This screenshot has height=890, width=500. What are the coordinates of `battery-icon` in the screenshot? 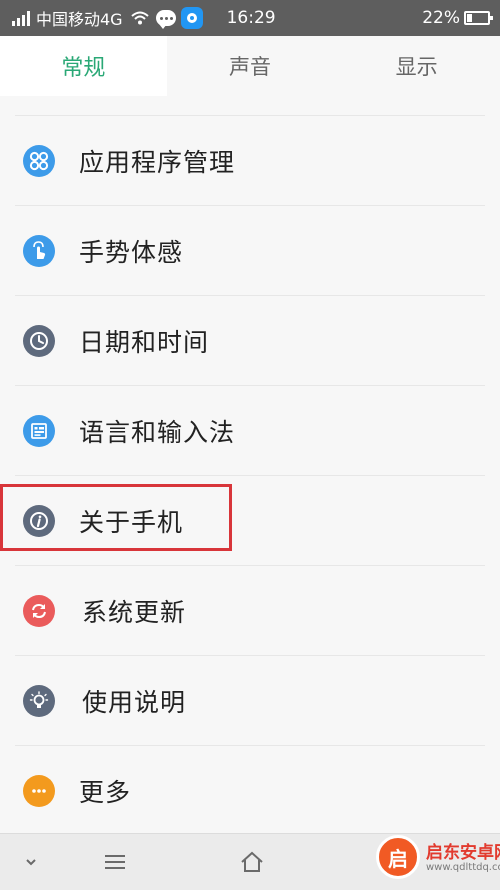 It's located at (478, 18).